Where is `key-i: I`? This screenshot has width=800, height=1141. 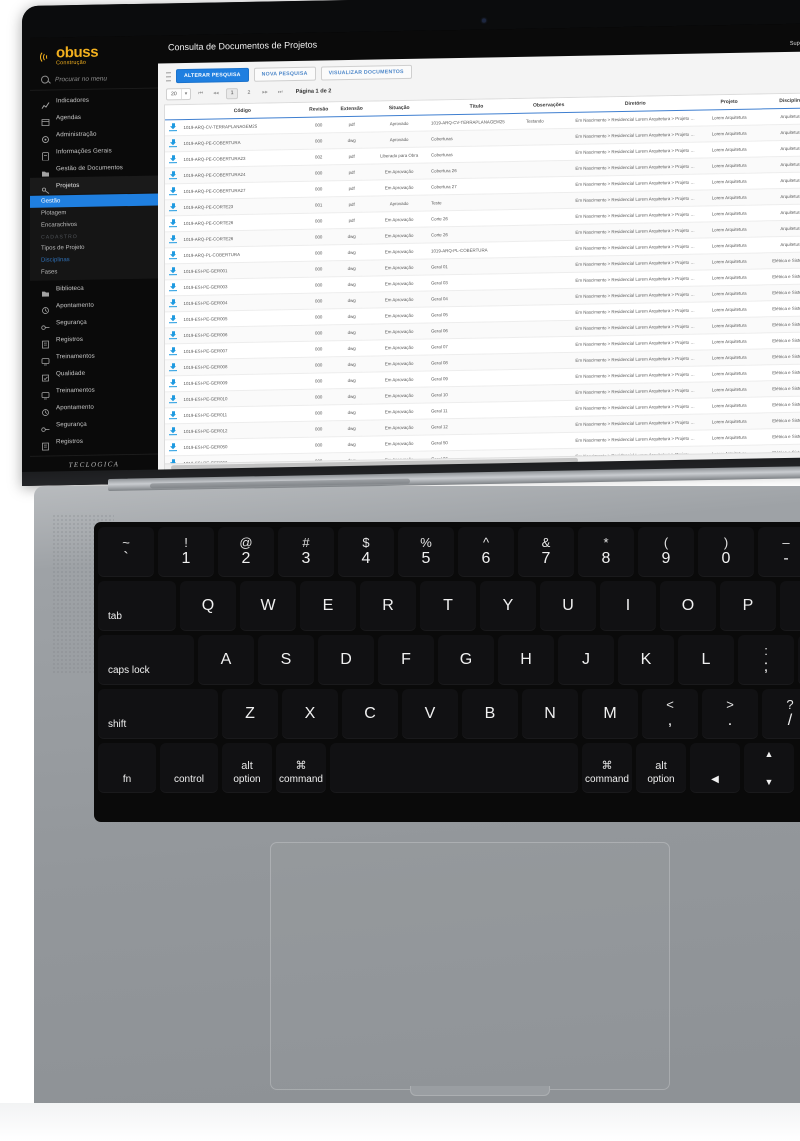
key-i: I is located at coordinates (628, 606).